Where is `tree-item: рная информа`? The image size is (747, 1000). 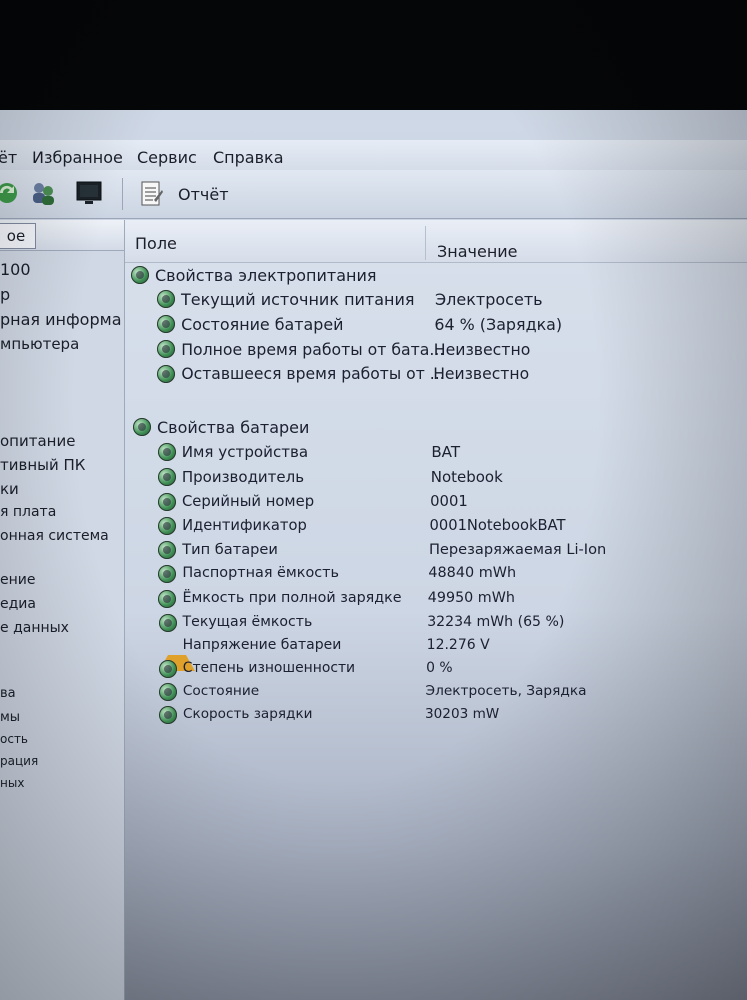 tree-item: рная информа is located at coordinates (61, 319).